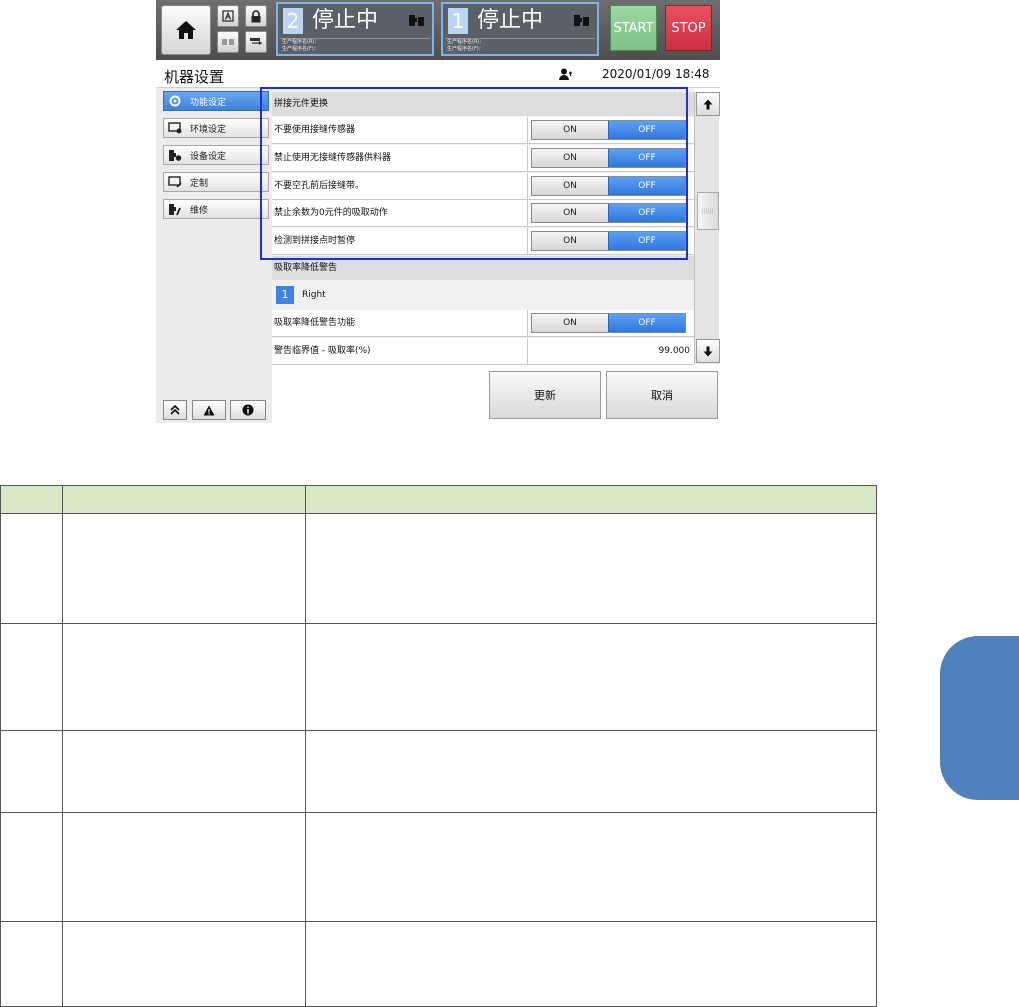 This screenshot has height=1007, width=1019. Describe the element at coordinates (688, 28) in the screenshot. I see `stop-button: STOP` at that location.